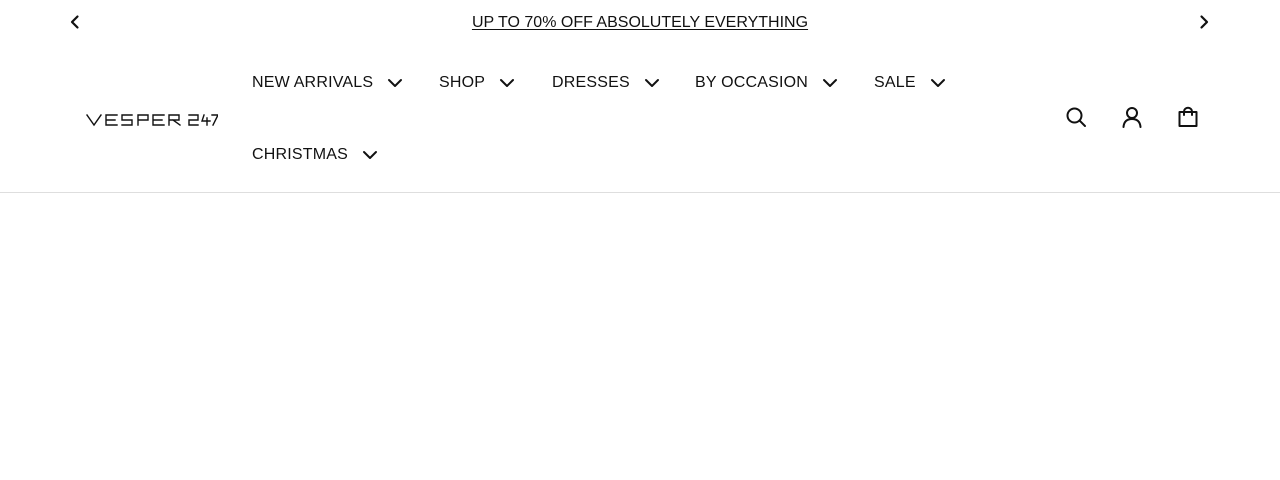 This screenshot has width=1280, height=480. What do you see at coordinates (591, 82) in the screenshot?
I see `nav-label: DRESSES` at bounding box center [591, 82].